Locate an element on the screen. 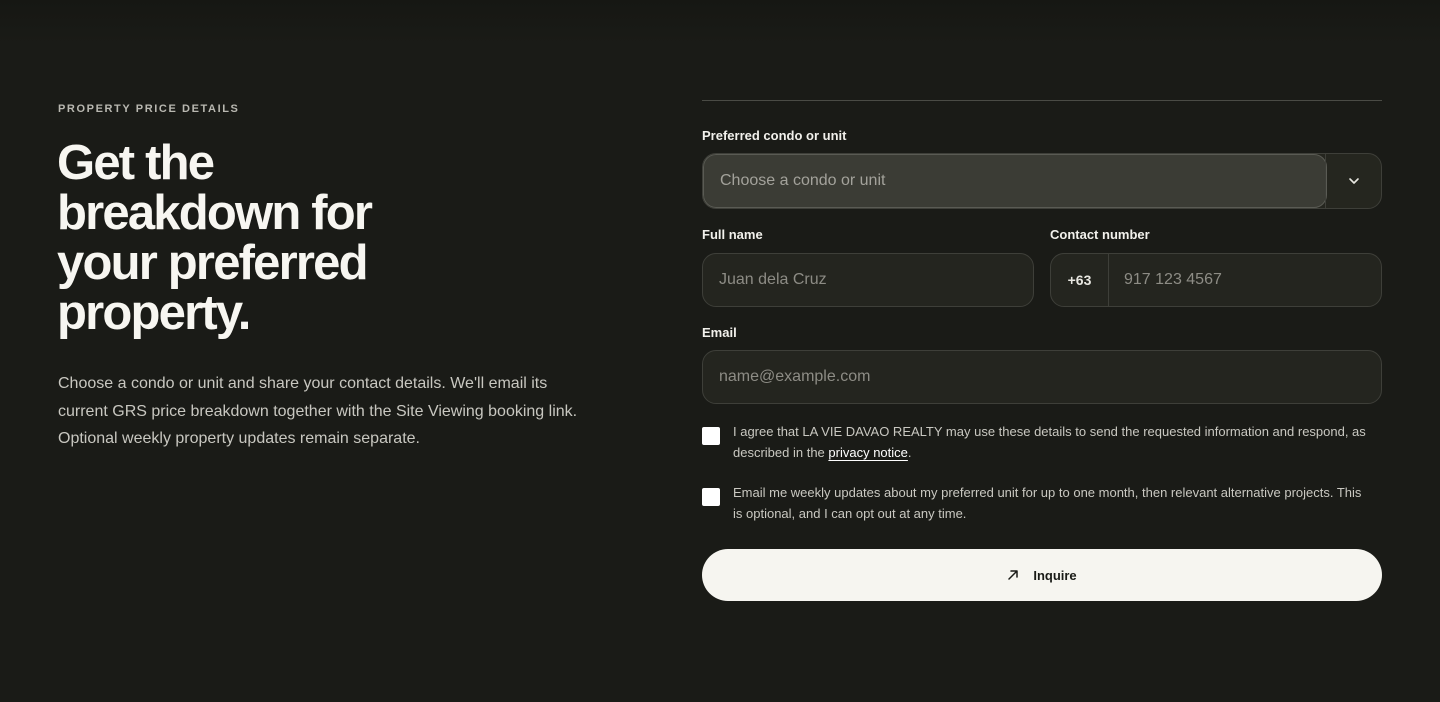 This screenshot has height=702, width=1440. contact-number-input: +63 917 123 4567 is located at coordinates (1216, 280).